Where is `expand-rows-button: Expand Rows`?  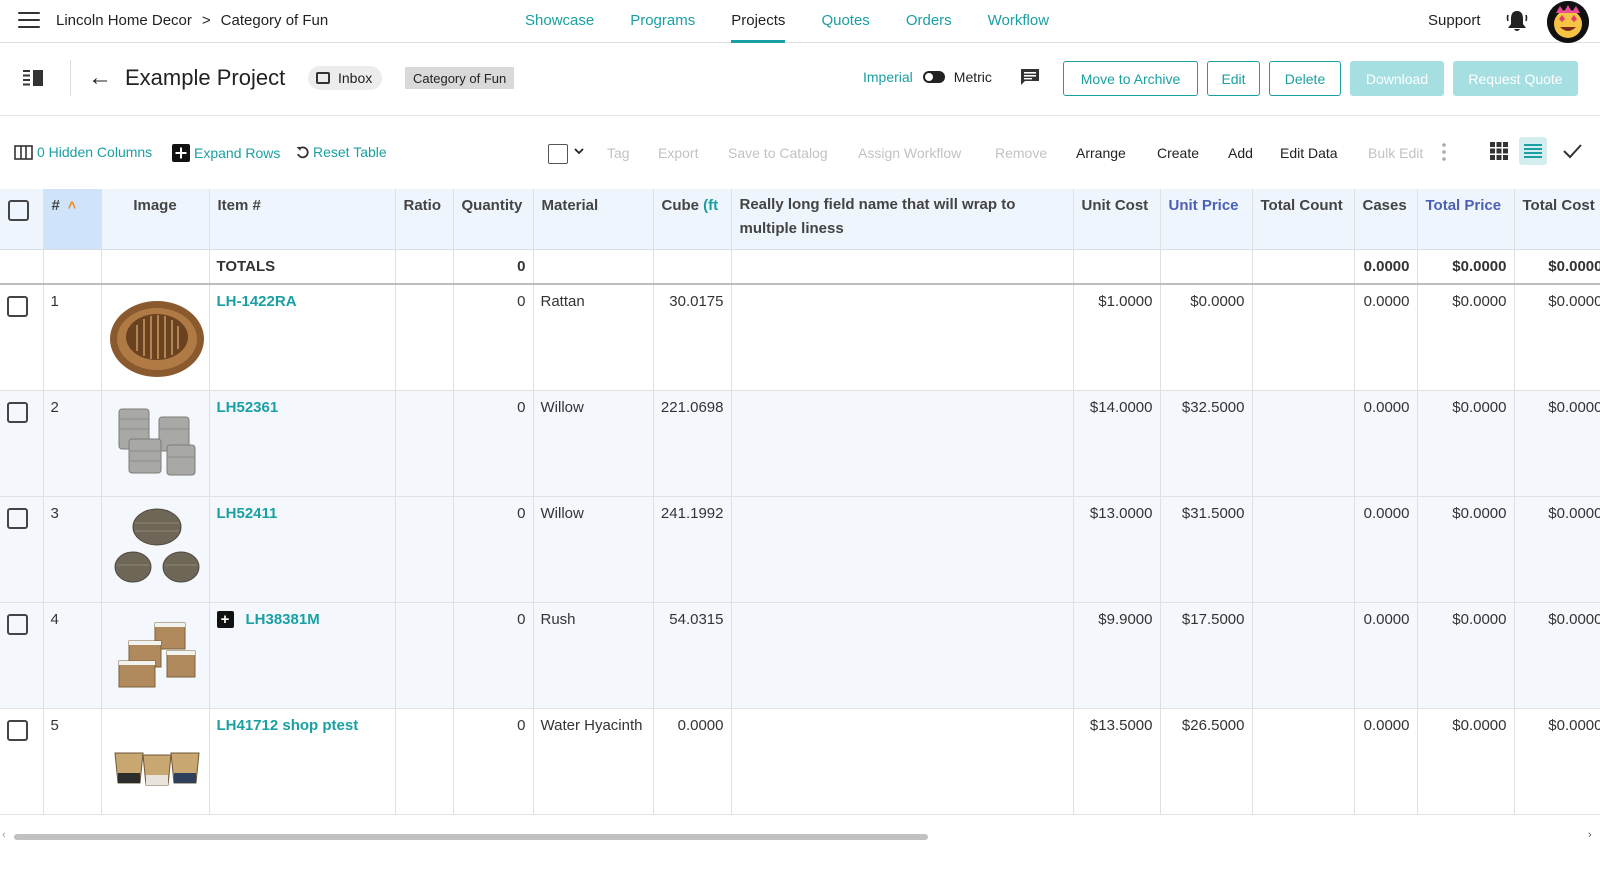
expand-rows-button: Expand Rows is located at coordinates (226, 153).